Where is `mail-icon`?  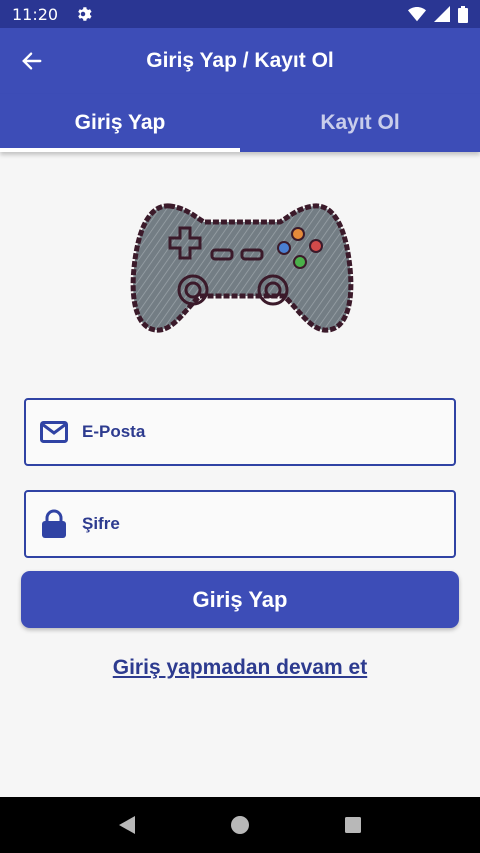
mail-icon is located at coordinates (54, 432).